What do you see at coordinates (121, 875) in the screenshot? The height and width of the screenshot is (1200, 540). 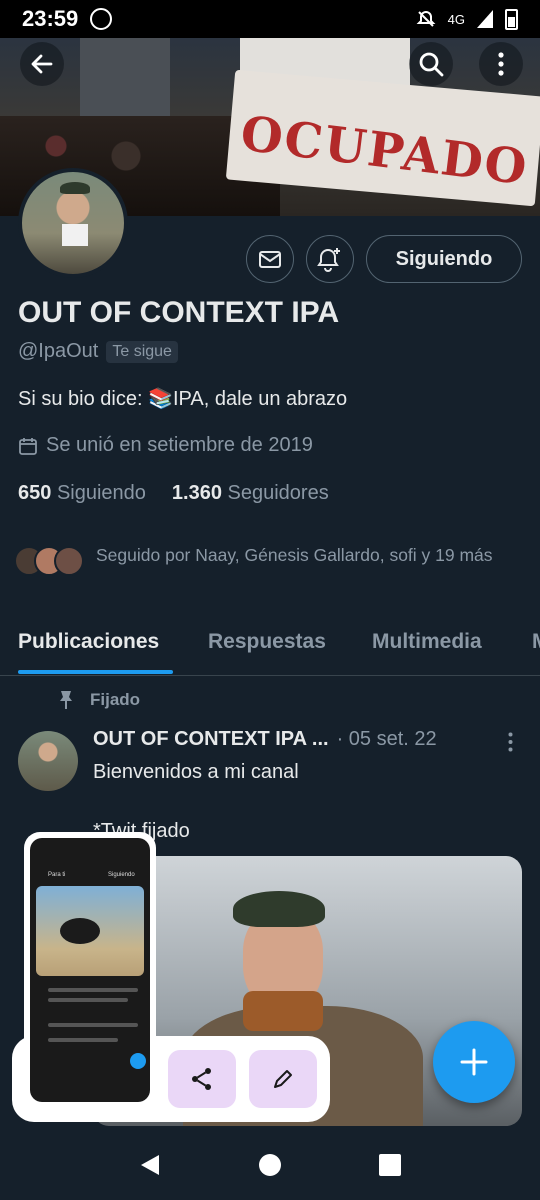 I see `thumbnail-tab: Siguiendo` at bounding box center [121, 875].